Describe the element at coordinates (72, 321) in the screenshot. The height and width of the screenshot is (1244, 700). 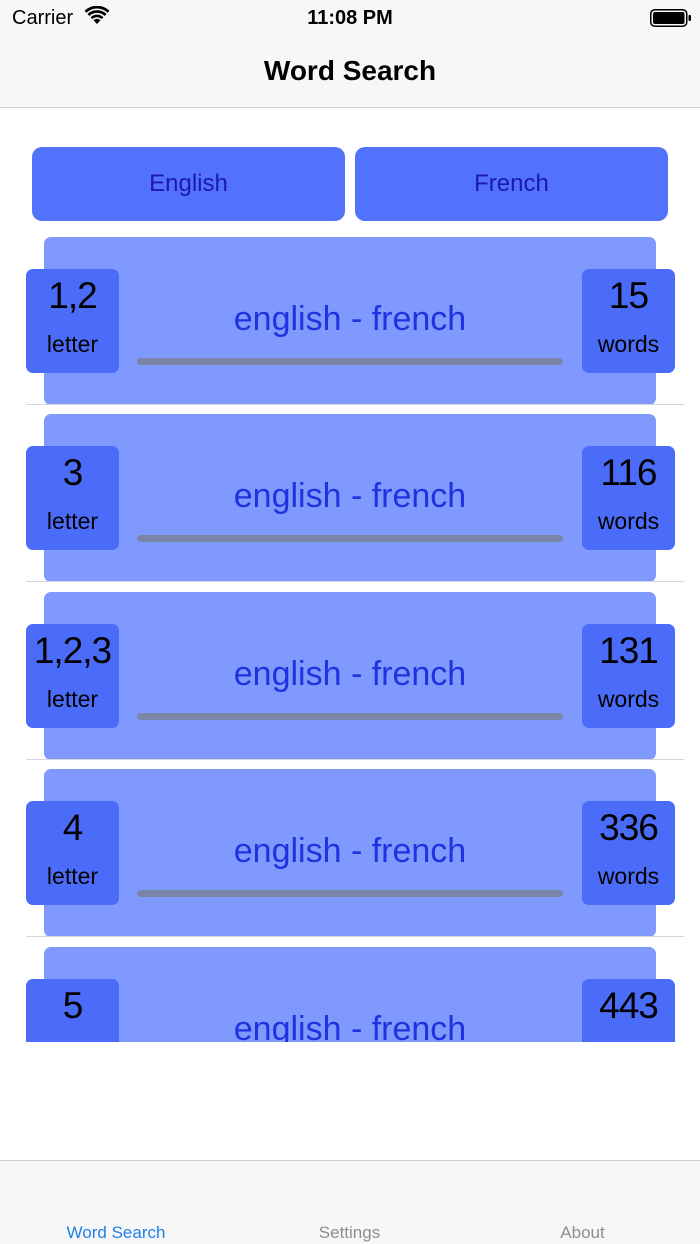
I see `letter-count-badge: 1,2 letter` at that location.